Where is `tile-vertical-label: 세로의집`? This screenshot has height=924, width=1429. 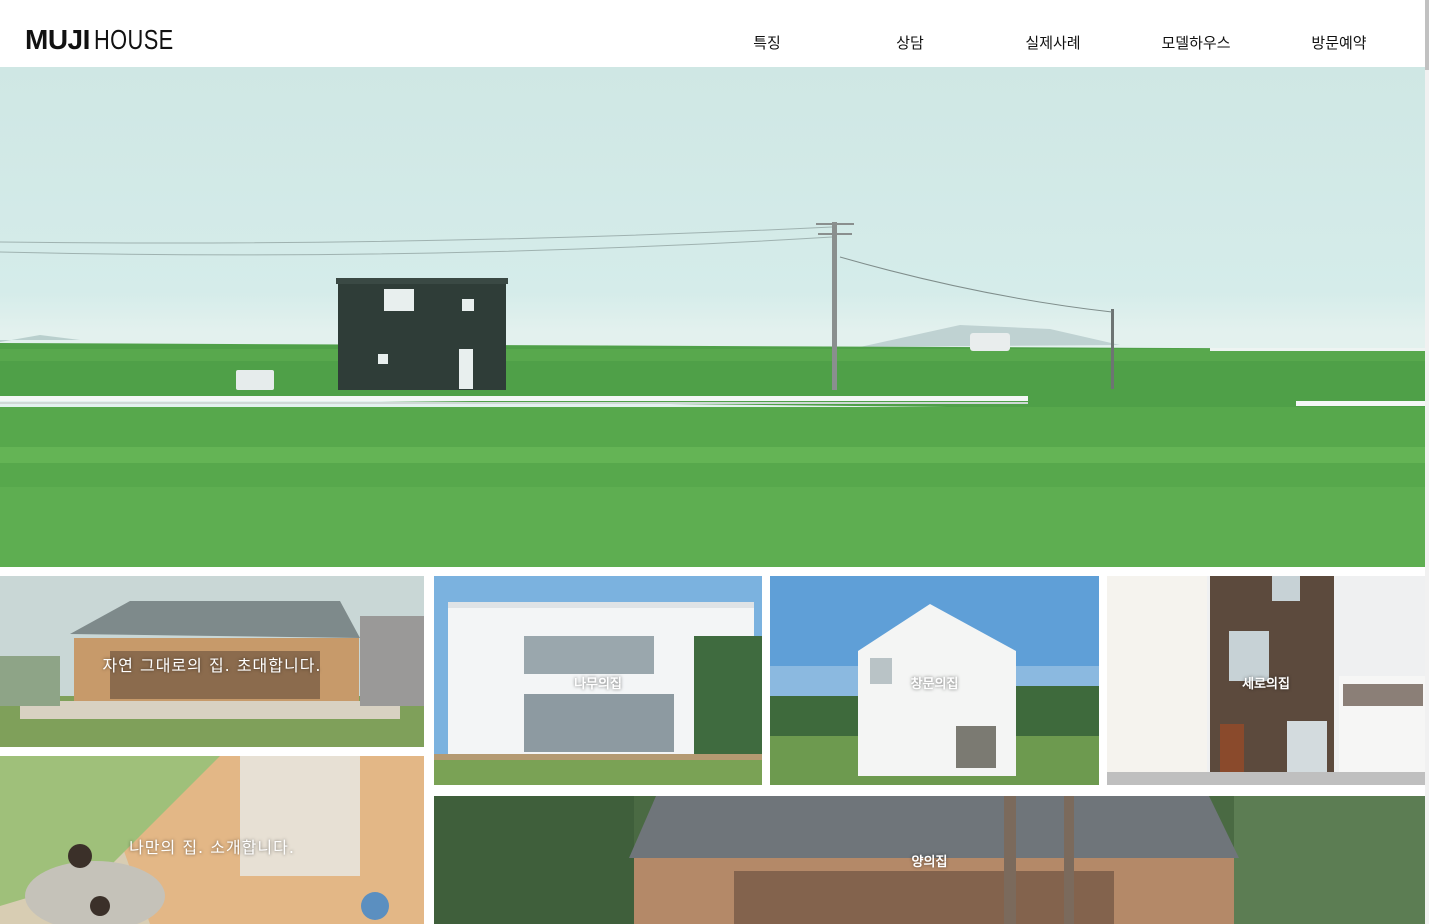 tile-vertical-label: 세로의집 is located at coordinates (1266, 684).